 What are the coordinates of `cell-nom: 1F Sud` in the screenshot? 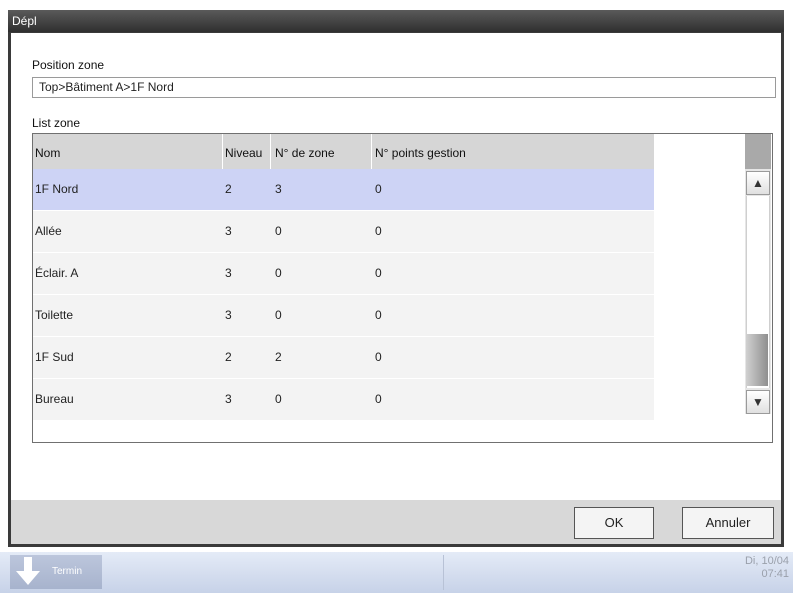 It's located at (54, 357).